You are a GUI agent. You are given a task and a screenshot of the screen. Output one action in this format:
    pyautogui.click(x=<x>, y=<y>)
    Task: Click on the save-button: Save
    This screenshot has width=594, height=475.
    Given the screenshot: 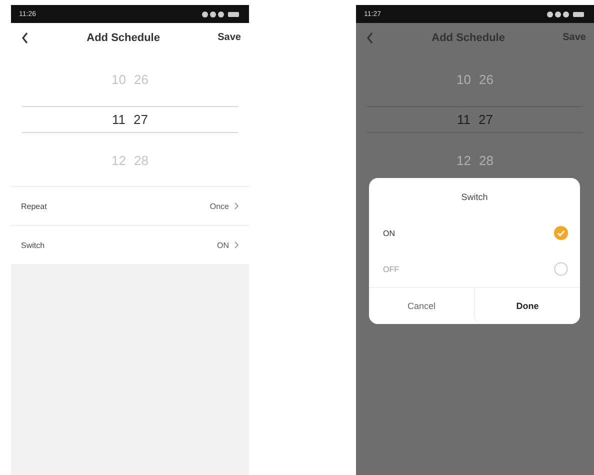 What is the action you would take?
    pyautogui.click(x=229, y=37)
    